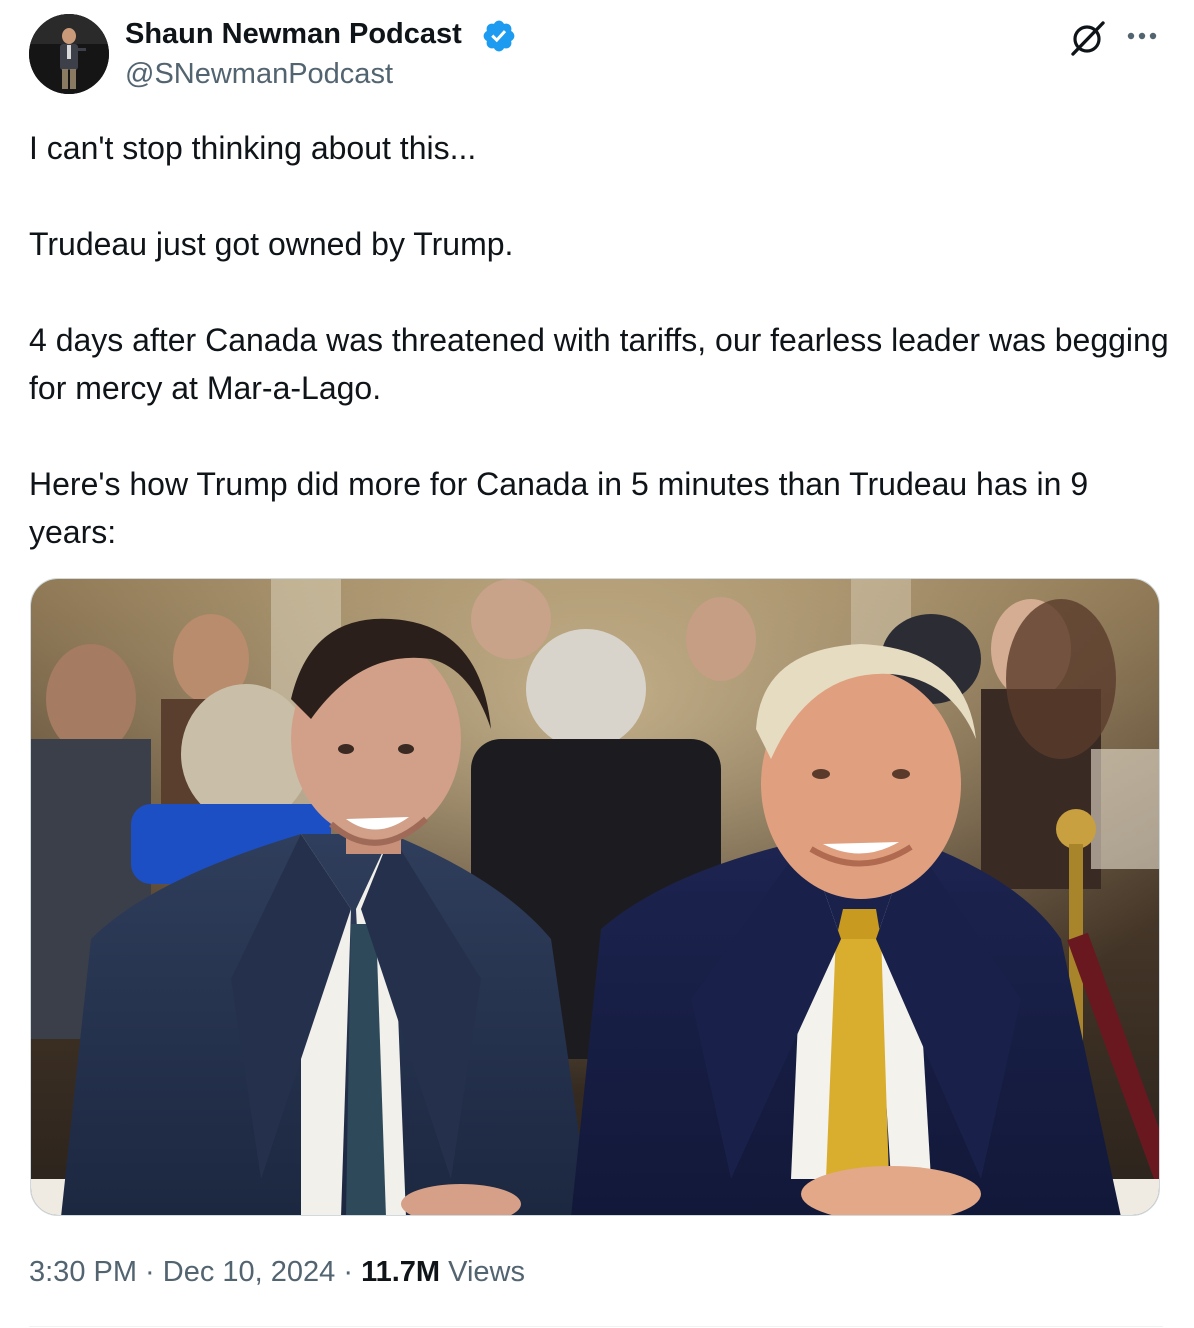 The width and height of the screenshot is (1194, 1328). I want to click on tweet-meta: 3:30 PM · Dec 10, 2024 · 11.7M Views, so click(277, 1272).